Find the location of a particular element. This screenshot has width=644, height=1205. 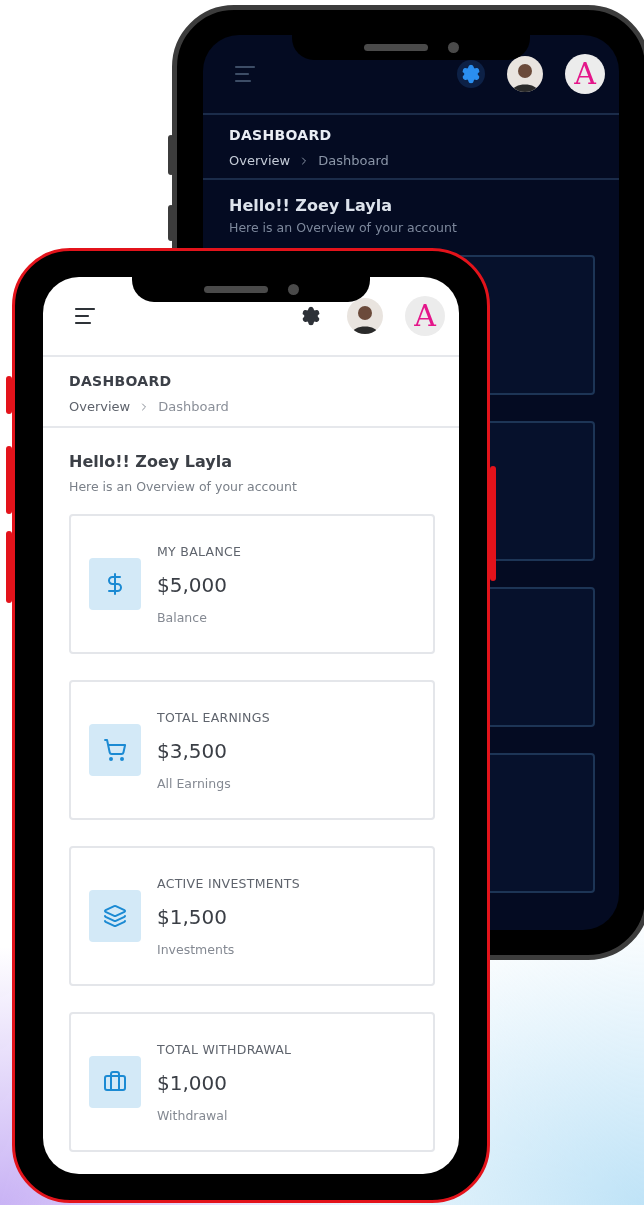

card-amount: $5,000 is located at coordinates (192, 584).